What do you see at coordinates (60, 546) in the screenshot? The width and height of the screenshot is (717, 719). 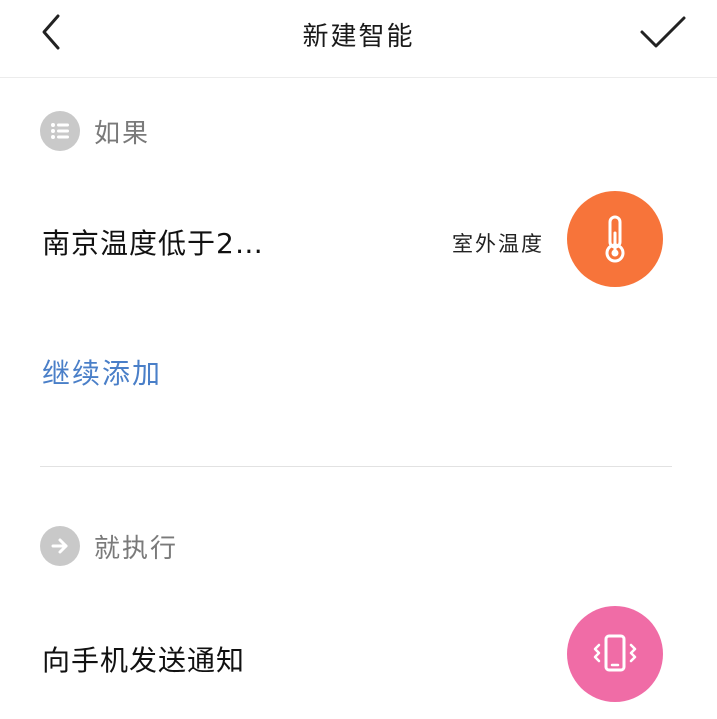 I see `arrow-right-icon` at bounding box center [60, 546].